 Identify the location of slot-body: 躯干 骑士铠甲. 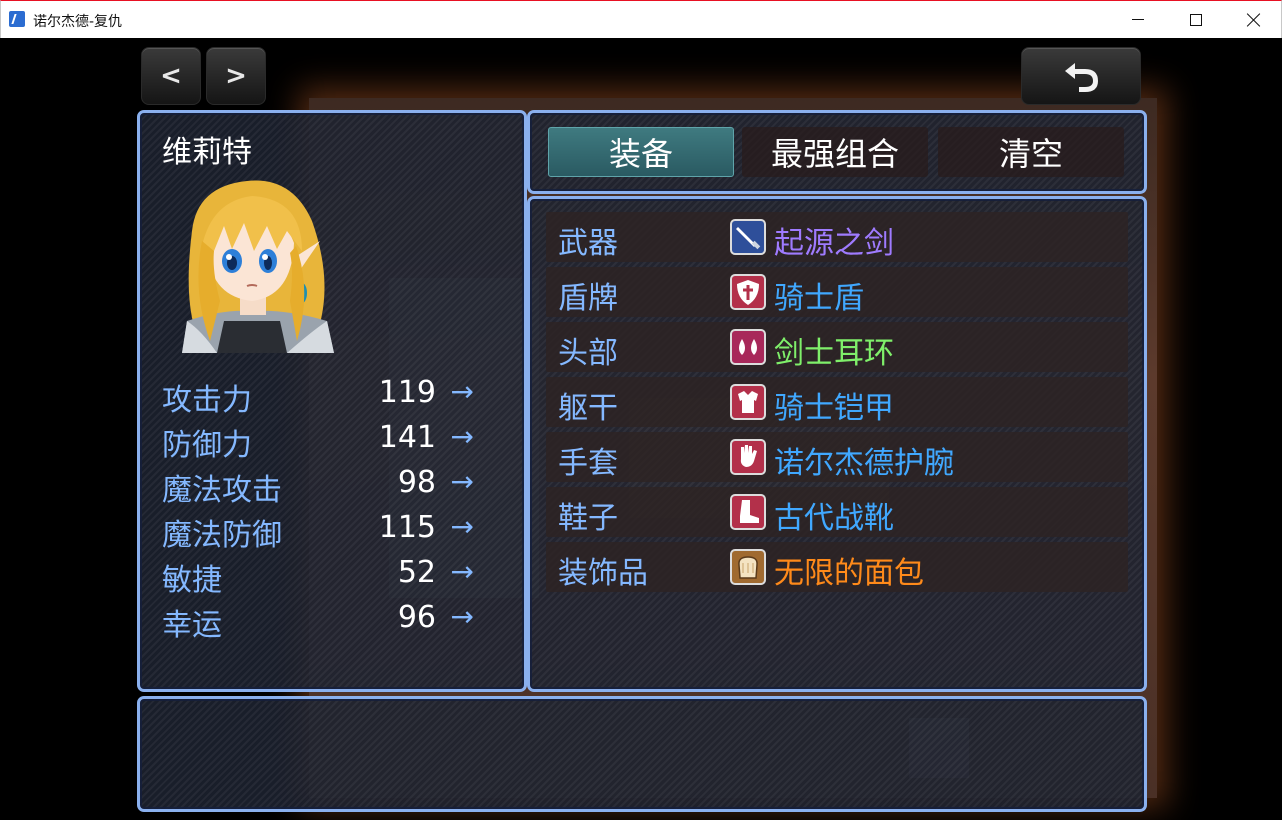
(837, 402).